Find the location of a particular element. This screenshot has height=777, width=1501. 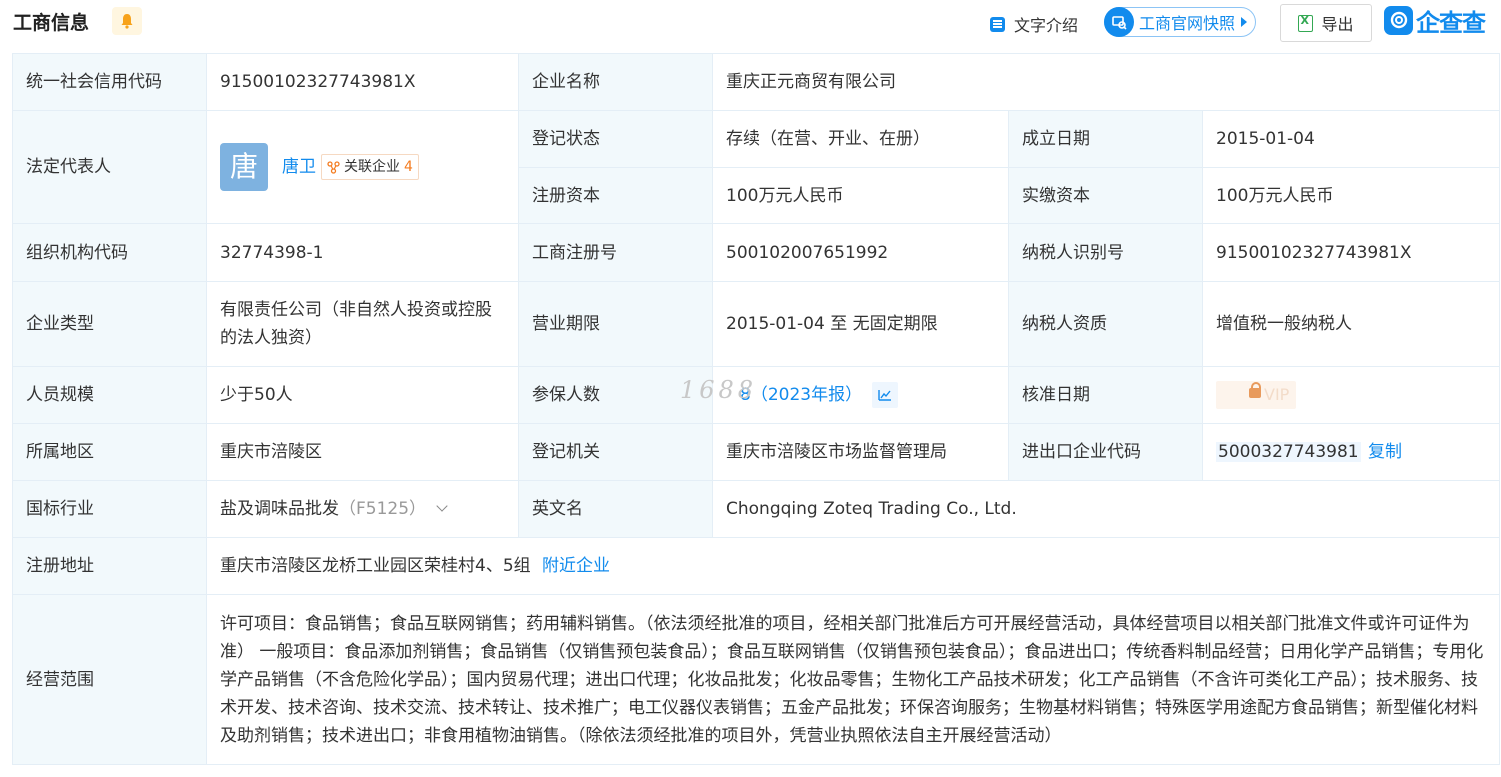

taxpayer-qual-label: 纳税人资质 is located at coordinates (1105, 324).